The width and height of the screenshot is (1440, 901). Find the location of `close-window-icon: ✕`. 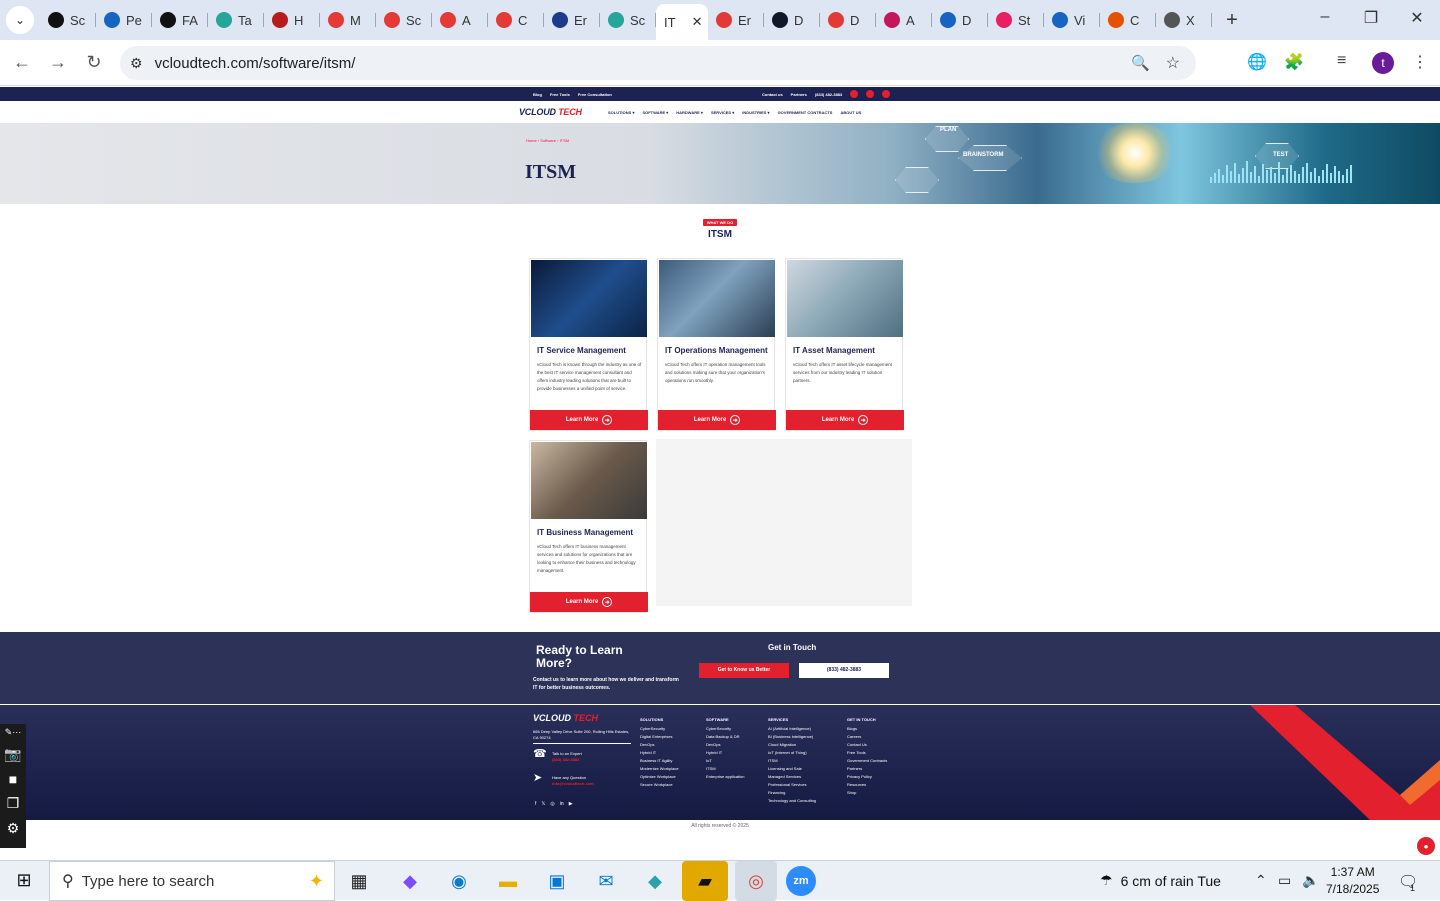

close-window-icon: ✕ is located at coordinates (1417, 18).